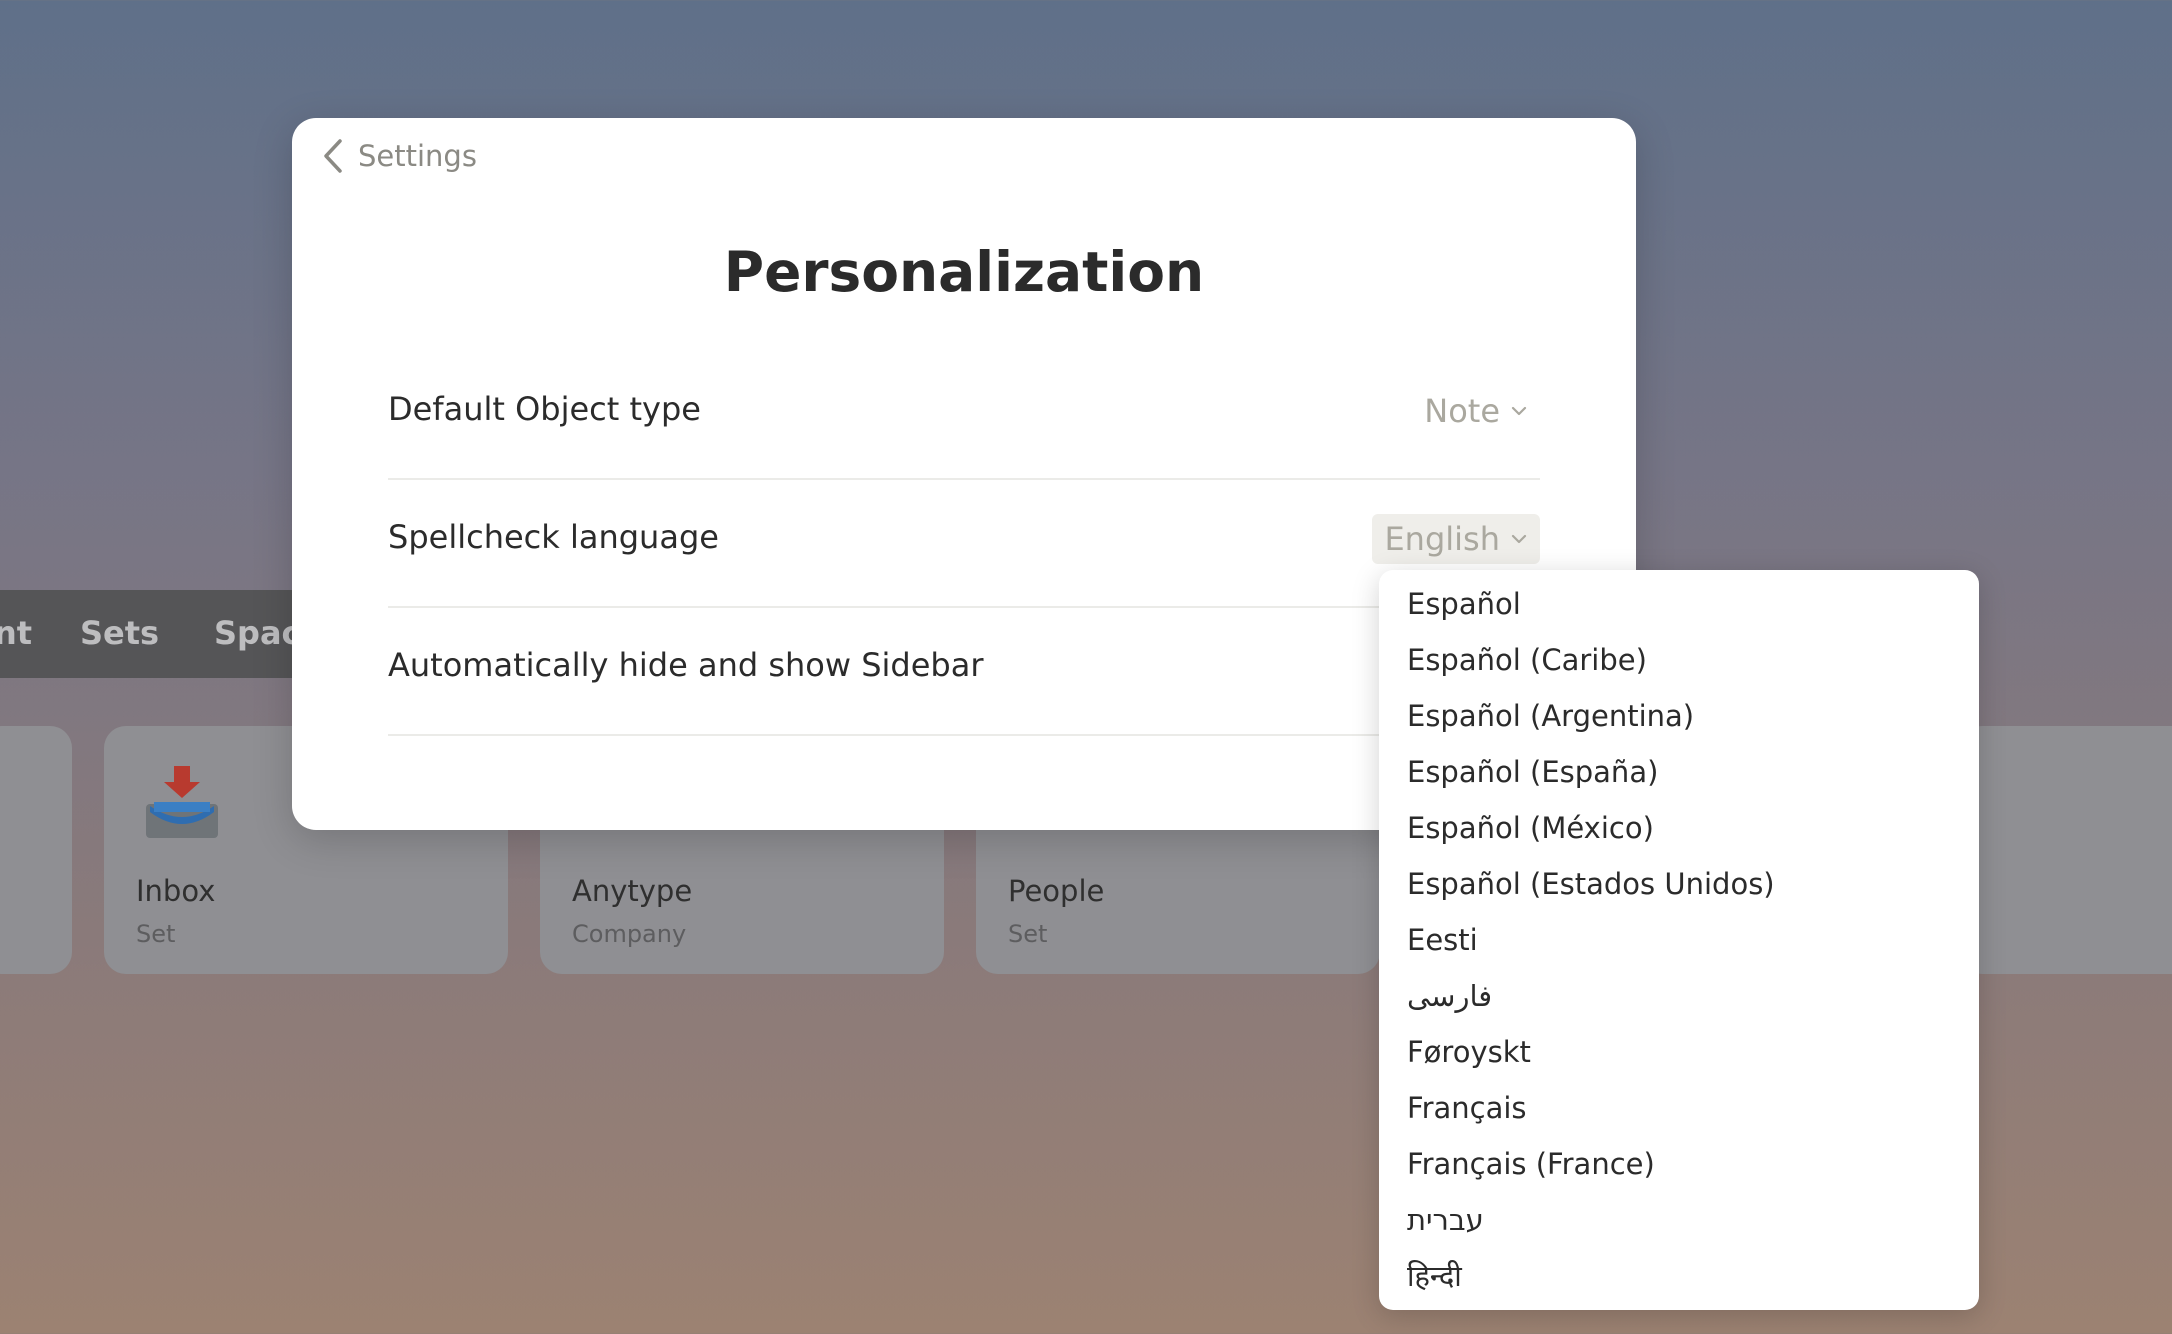 The height and width of the screenshot is (1334, 2172). What do you see at coordinates (1442, 539) in the screenshot?
I see `select-value: English` at bounding box center [1442, 539].